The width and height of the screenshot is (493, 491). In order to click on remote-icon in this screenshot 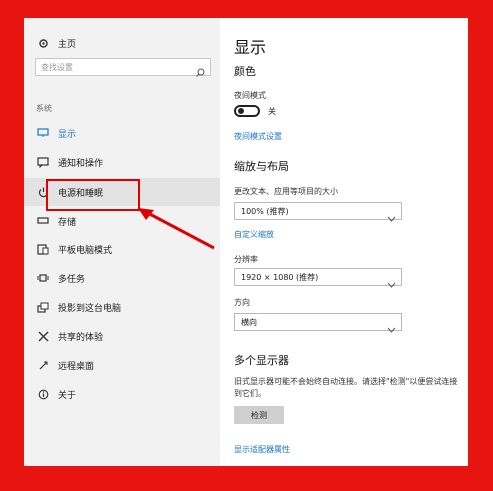, I will do `click(43, 365)`.